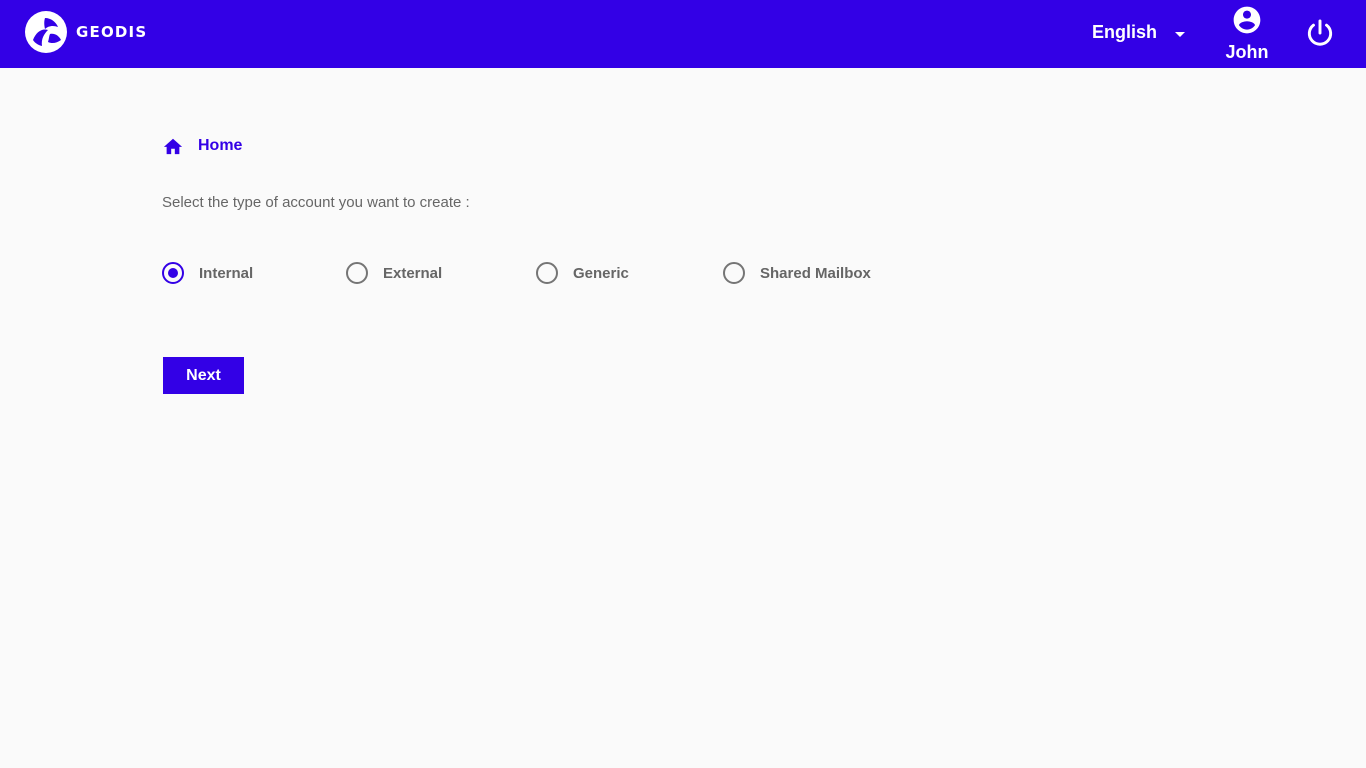 This screenshot has height=768, width=1366. Describe the element at coordinates (1320, 33) in the screenshot. I see `power-icon` at that location.